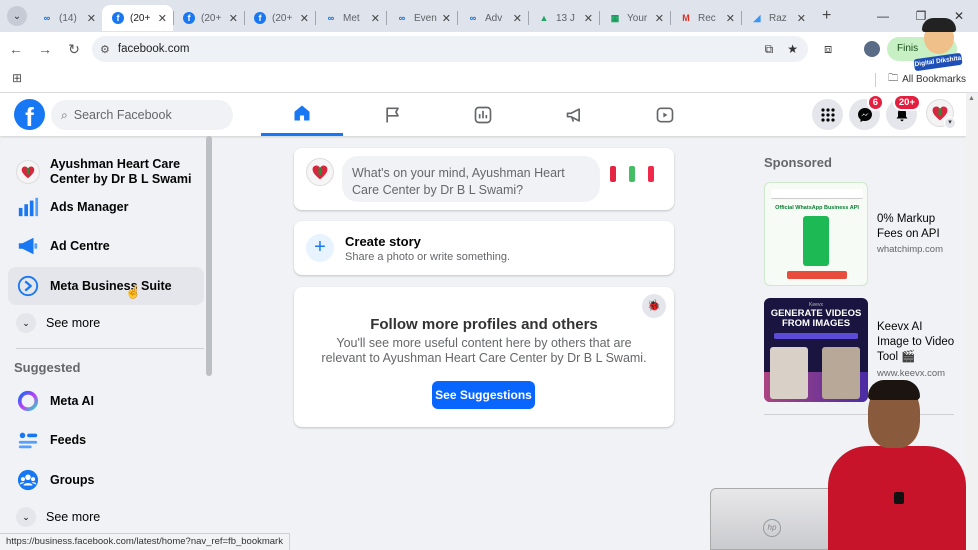 This screenshot has width=978, height=550. Describe the element at coordinates (772, 519) in the screenshot. I see `presenter-laptop: hp` at that location.